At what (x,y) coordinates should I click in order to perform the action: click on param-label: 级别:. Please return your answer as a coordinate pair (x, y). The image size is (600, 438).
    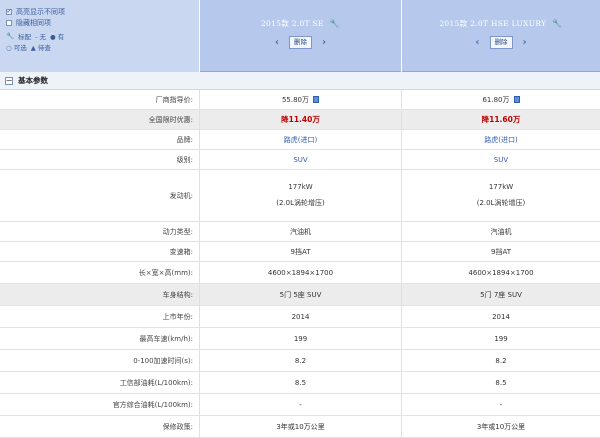
    Looking at the image, I should click on (100, 159).